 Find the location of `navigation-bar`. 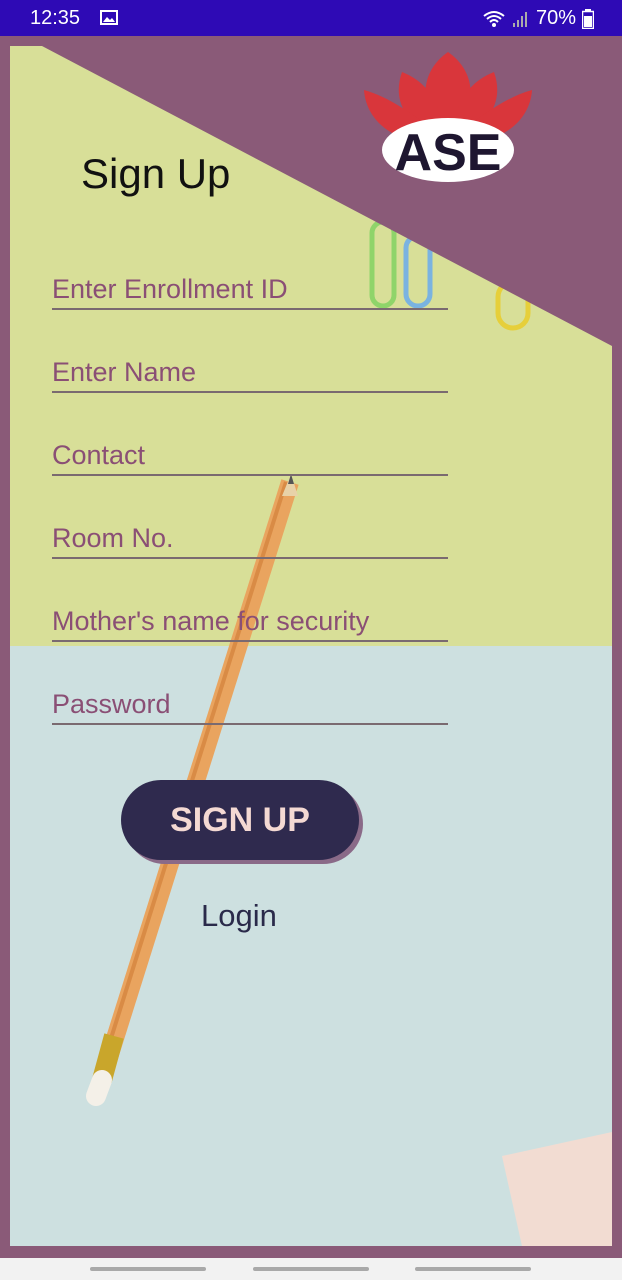

navigation-bar is located at coordinates (311, 1269).